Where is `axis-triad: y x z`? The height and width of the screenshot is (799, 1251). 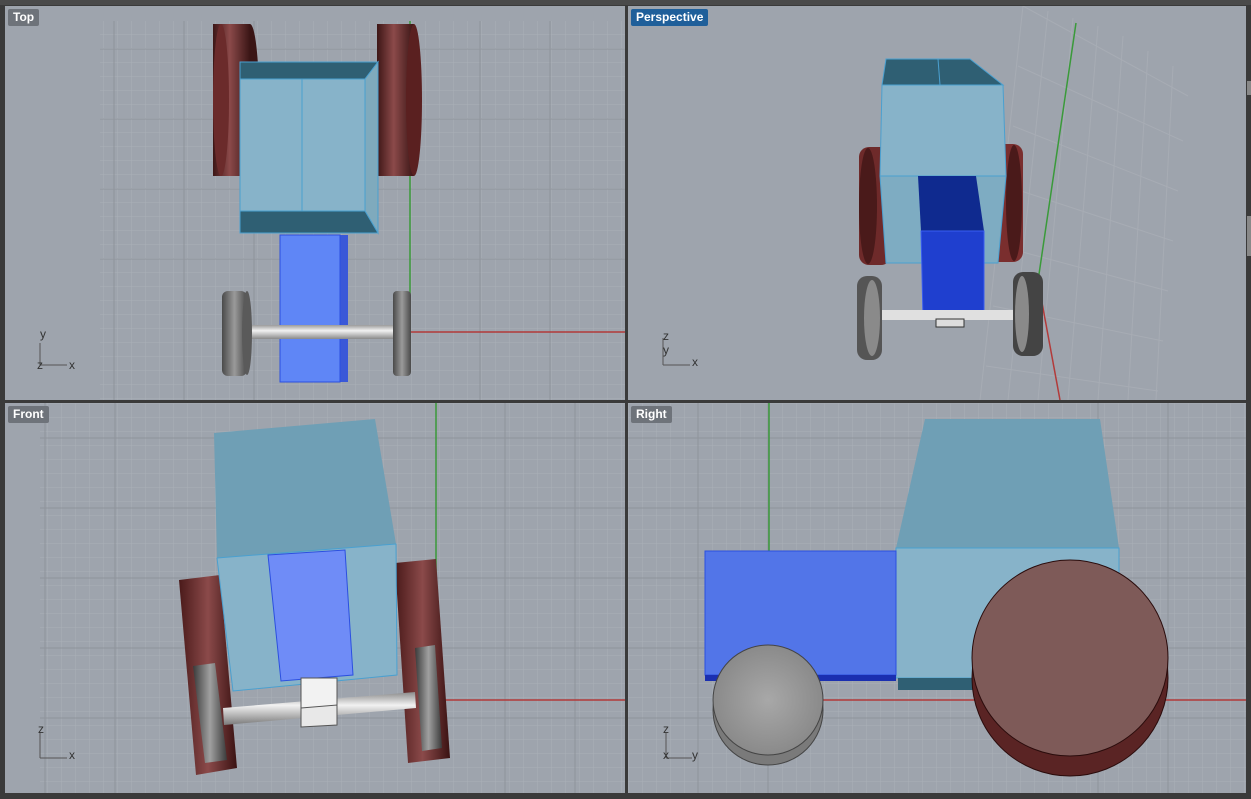 axis-triad: y x z is located at coordinates (56, 349).